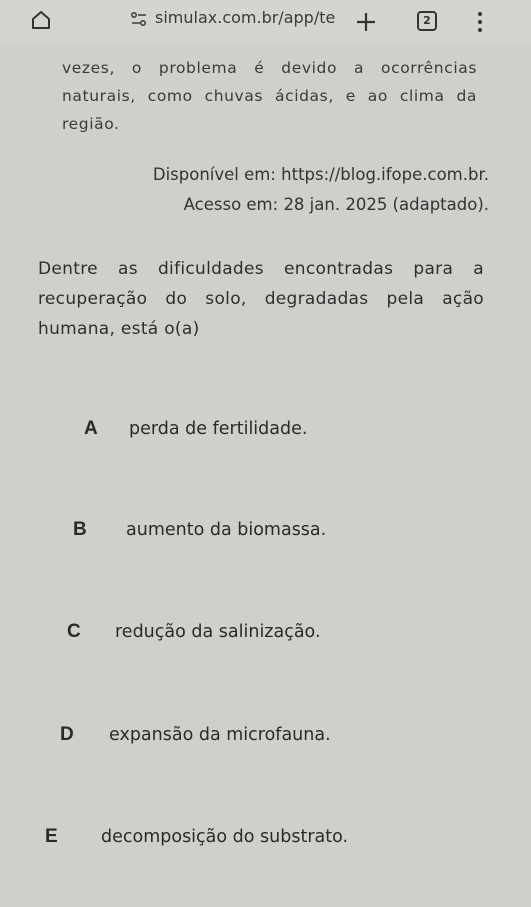  Describe the element at coordinates (41, 20) in the screenshot. I see `home-icon` at that location.